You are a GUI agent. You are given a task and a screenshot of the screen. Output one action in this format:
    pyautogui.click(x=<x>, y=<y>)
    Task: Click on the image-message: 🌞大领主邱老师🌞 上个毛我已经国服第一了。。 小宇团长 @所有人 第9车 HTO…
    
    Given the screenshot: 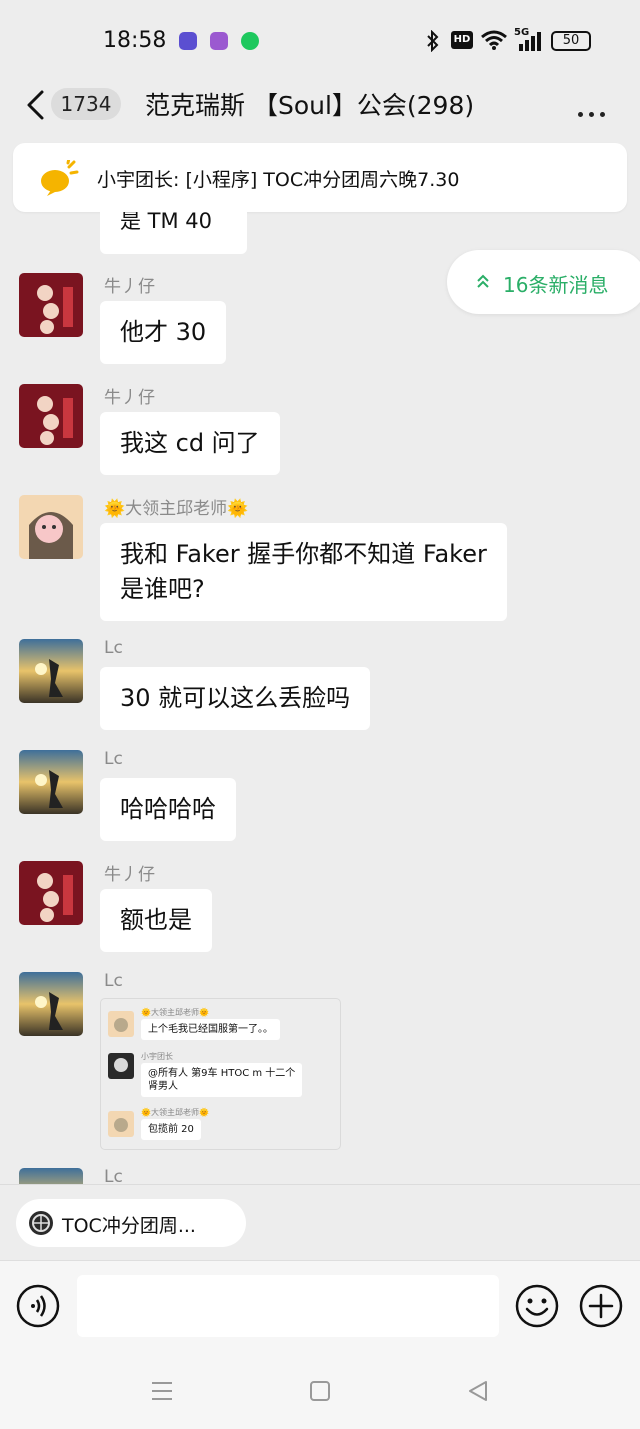 What is the action you would take?
    pyautogui.click(x=220, y=1074)
    